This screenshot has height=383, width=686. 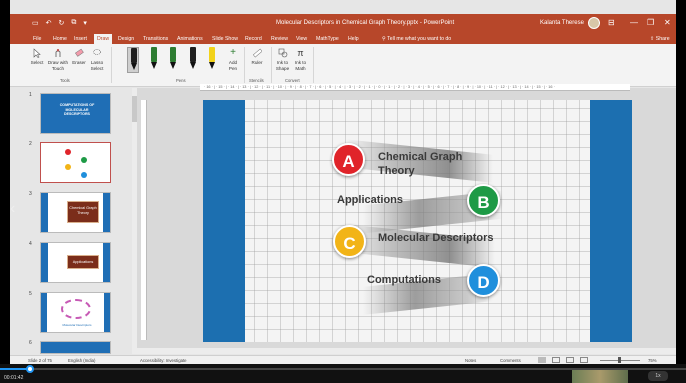 What do you see at coordinates (233, 59) in the screenshot?
I see `add-pen-button: + Add Pen` at bounding box center [233, 59].